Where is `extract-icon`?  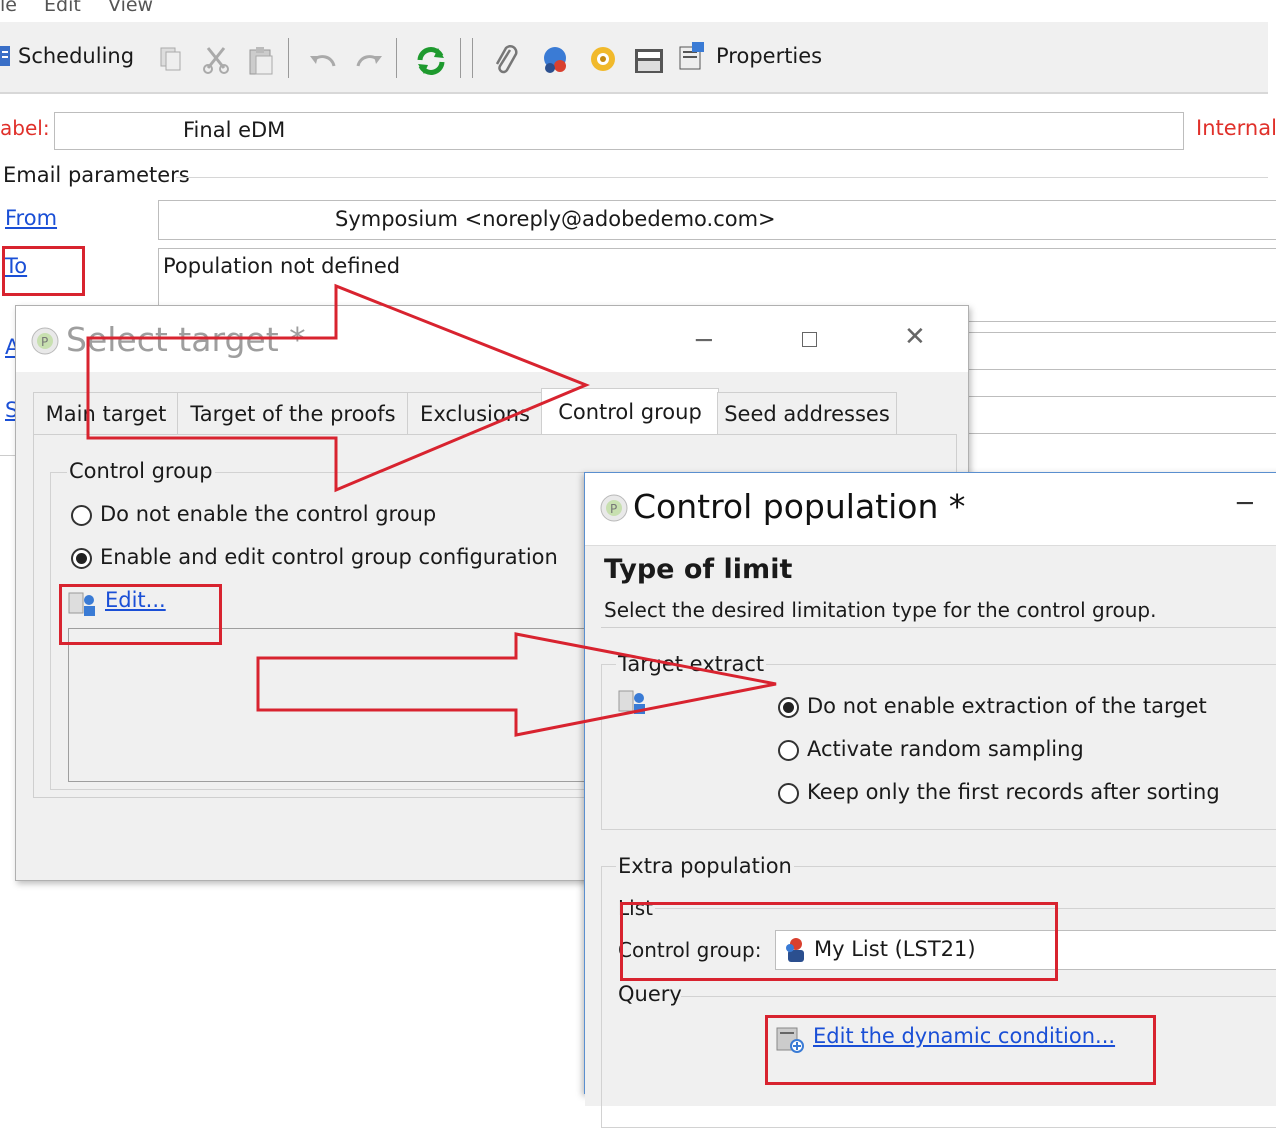 extract-icon is located at coordinates (631, 702).